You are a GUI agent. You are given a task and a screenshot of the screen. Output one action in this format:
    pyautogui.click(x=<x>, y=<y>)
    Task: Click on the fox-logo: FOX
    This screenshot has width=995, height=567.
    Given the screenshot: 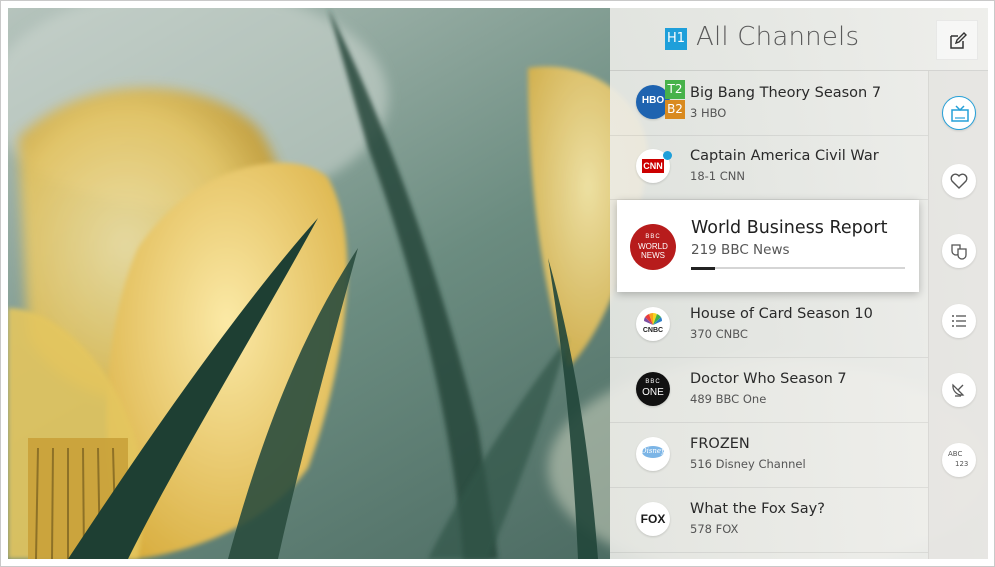 What is the action you would take?
    pyautogui.click(x=653, y=519)
    